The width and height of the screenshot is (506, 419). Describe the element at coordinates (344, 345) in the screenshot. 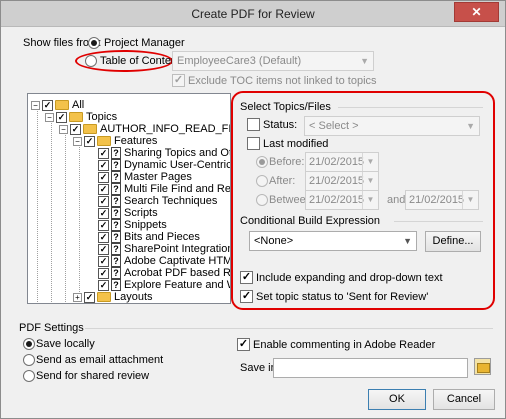

I see `enable-commenting-label: Enable commenting in Adobe Reader` at that location.